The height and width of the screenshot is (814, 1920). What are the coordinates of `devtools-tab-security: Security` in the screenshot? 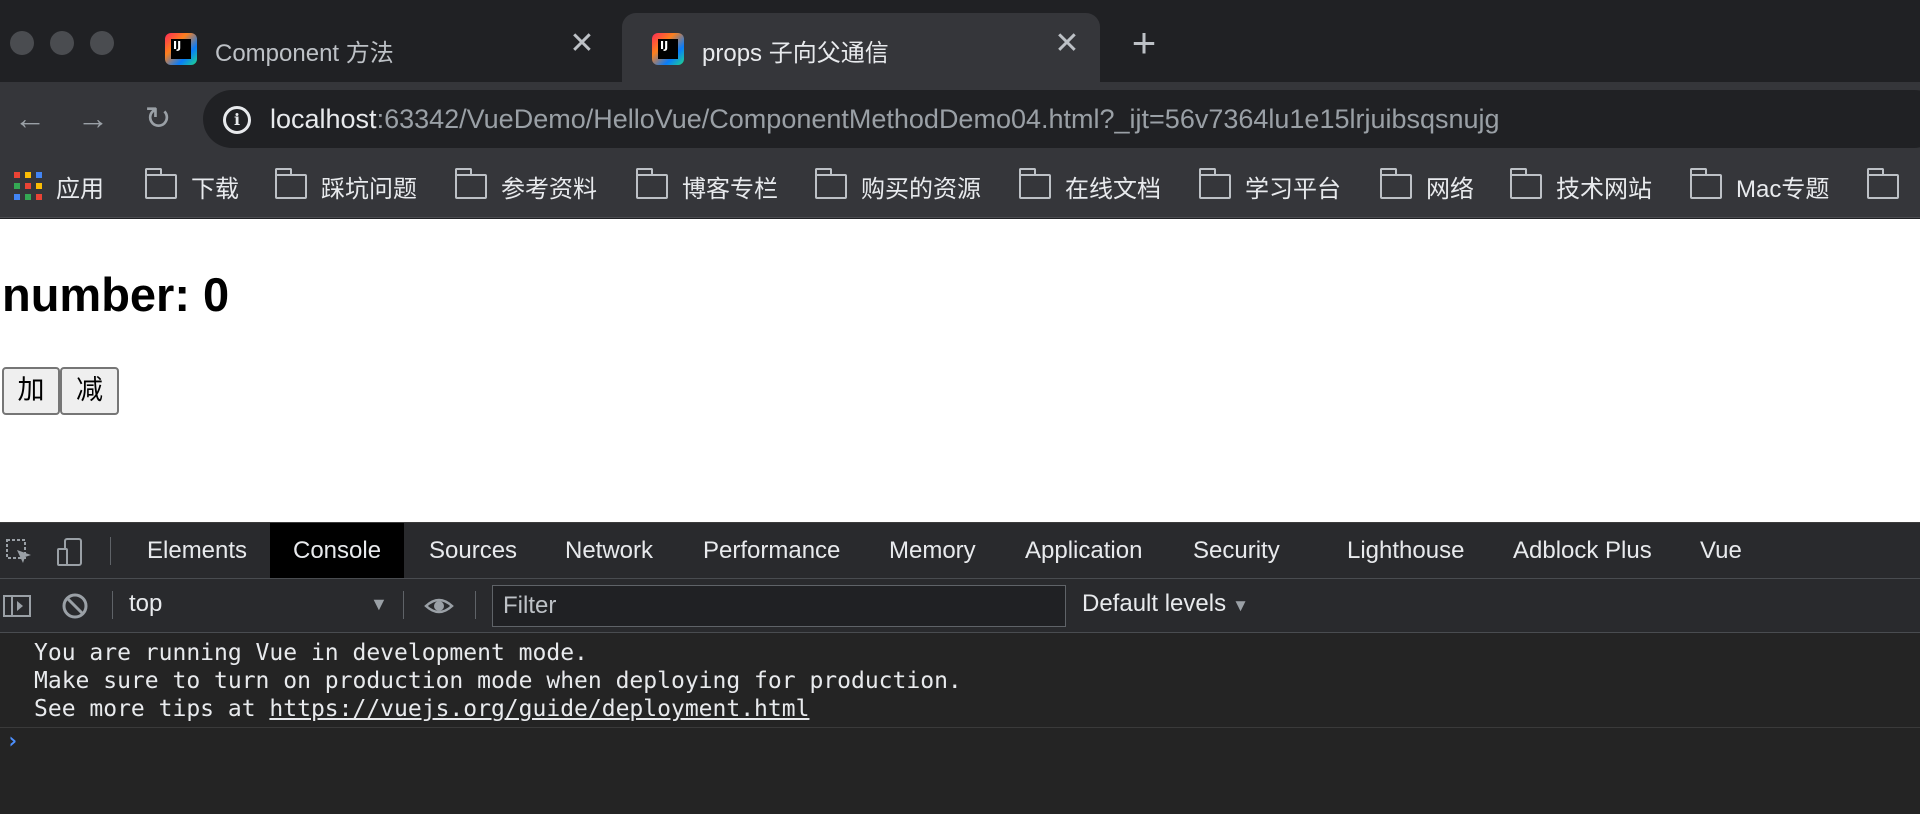 It's located at (1236, 550).